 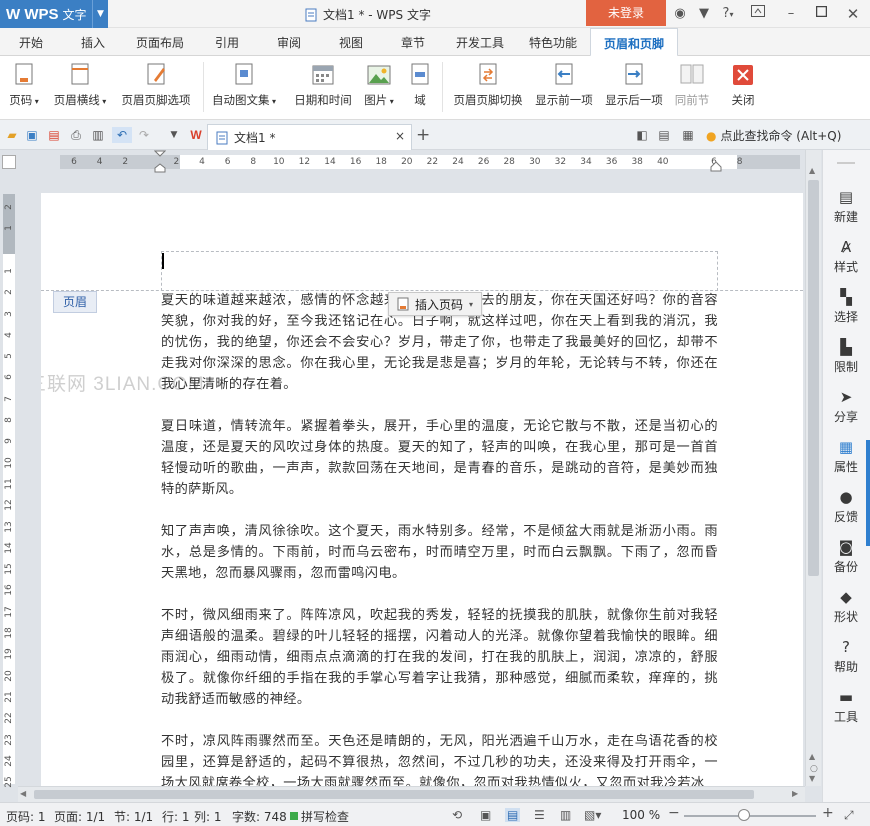 What do you see at coordinates (31, 42) in the screenshot?
I see `tab-start: 开始` at bounding box center [31, 42].